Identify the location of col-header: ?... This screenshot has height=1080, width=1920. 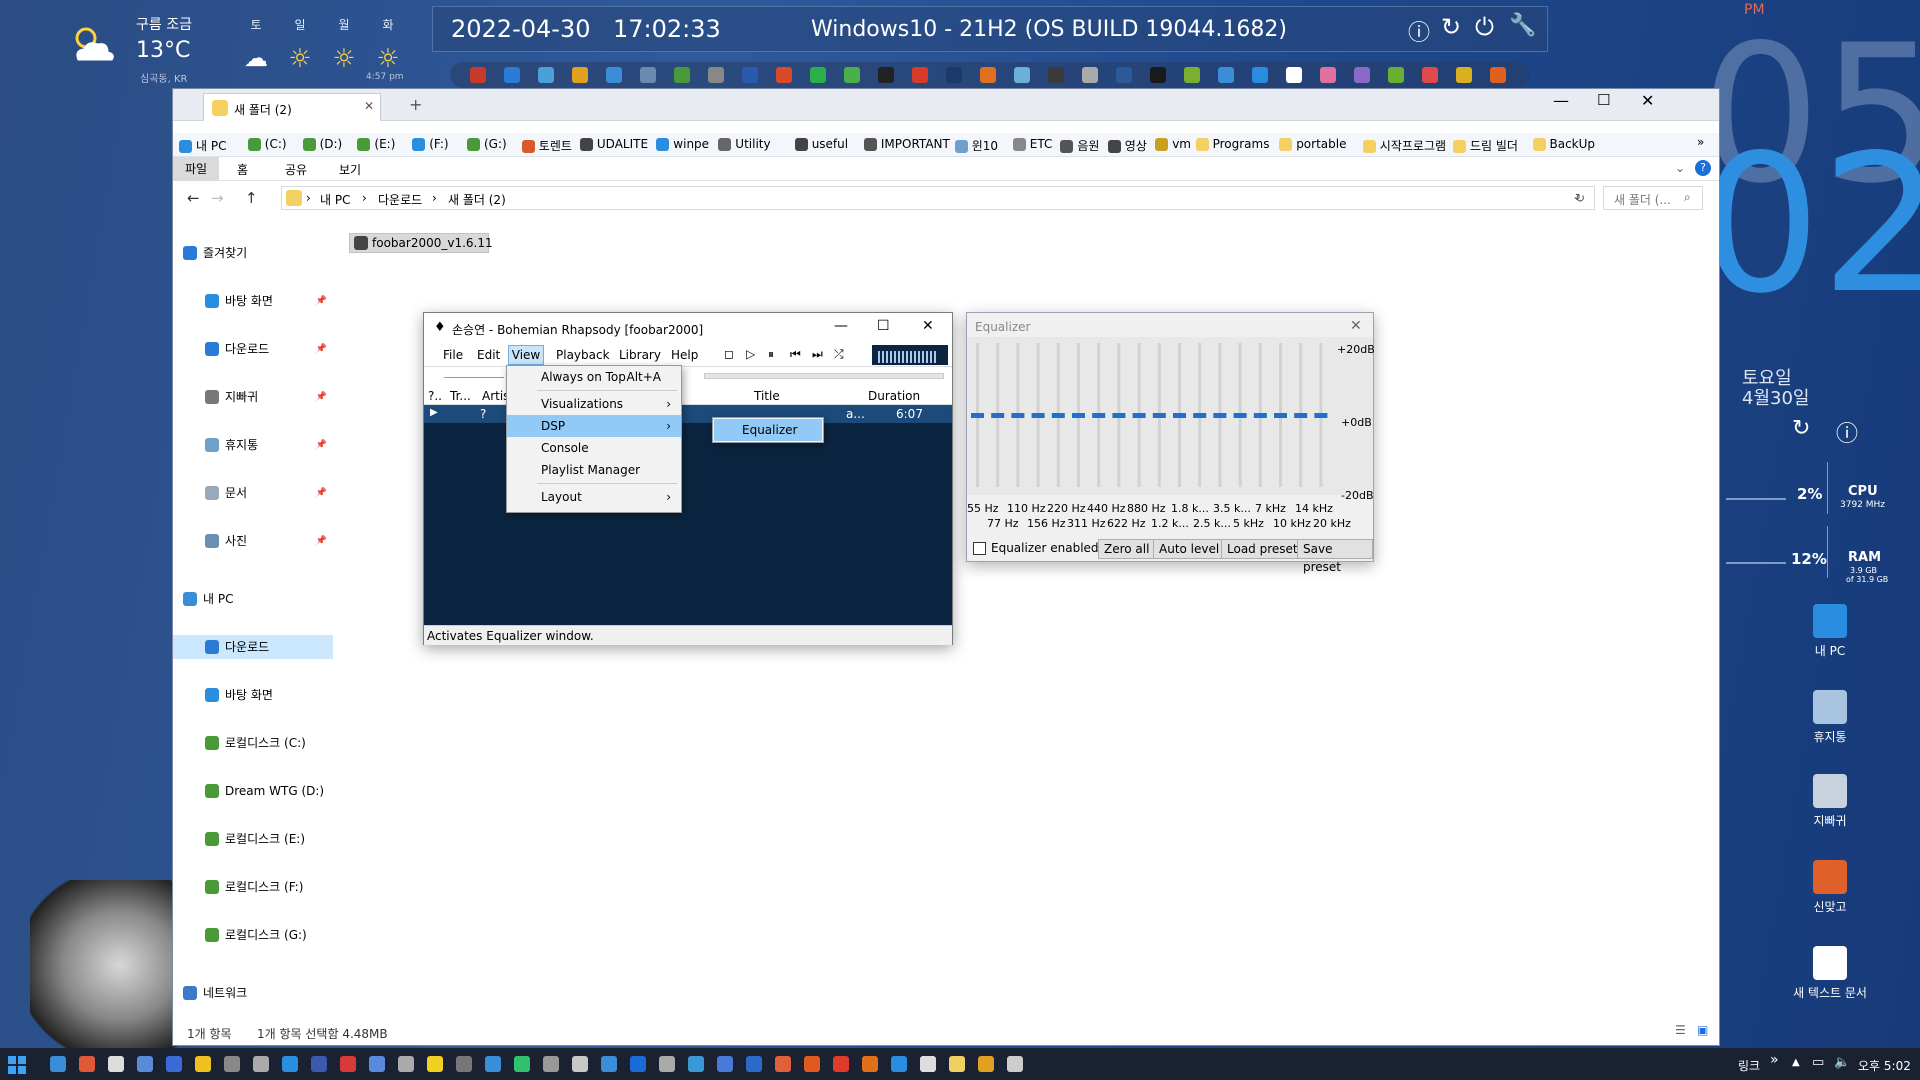
(435, 396).